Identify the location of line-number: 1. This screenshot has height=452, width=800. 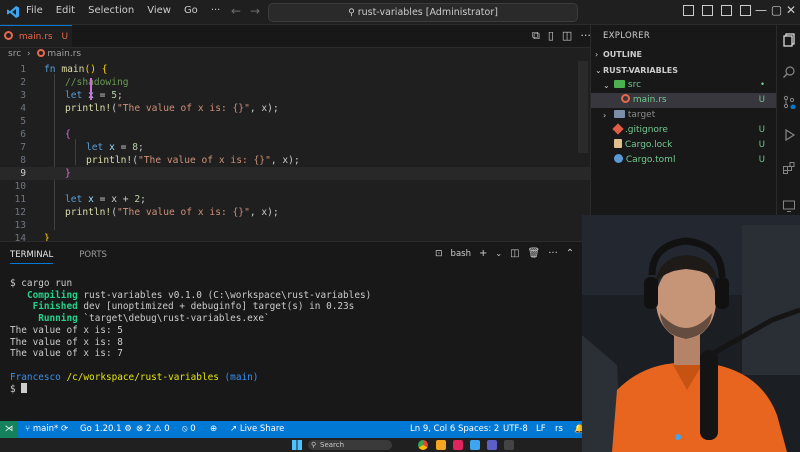
(23, 69).